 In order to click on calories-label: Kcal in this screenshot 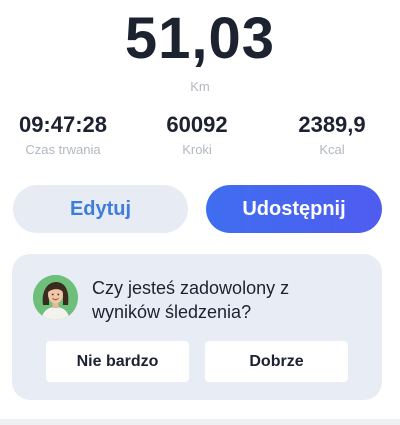, I will do `click(332, 149)`.